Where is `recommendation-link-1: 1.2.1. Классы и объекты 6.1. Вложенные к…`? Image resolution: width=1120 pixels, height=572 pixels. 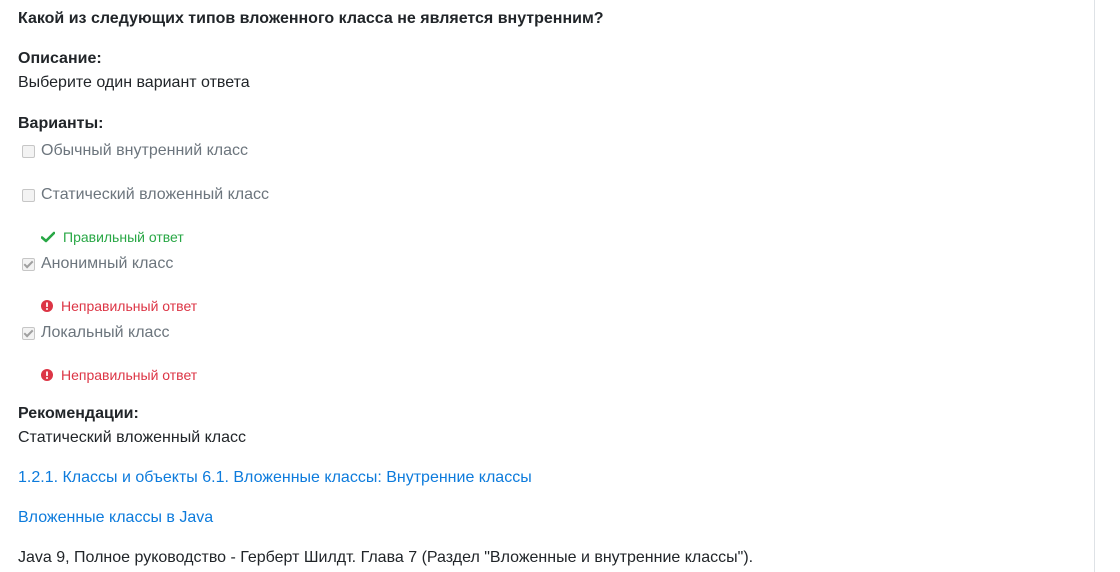
recommendation-link-1: 1.2.1. Классы и объекты 6.1. Вложенные к… is located at coordinates (275, 478).